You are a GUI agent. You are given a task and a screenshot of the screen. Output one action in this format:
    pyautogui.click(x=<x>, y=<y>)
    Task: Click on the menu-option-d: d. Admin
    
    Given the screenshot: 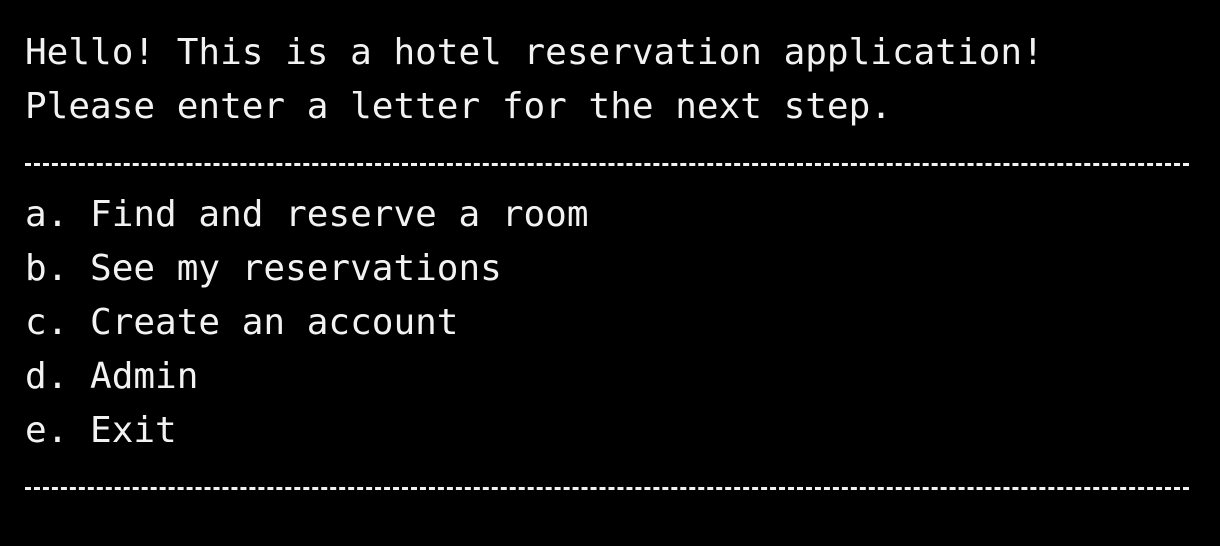 What is the action you would take?
    pyautogui.click(x=112, y=376)
    